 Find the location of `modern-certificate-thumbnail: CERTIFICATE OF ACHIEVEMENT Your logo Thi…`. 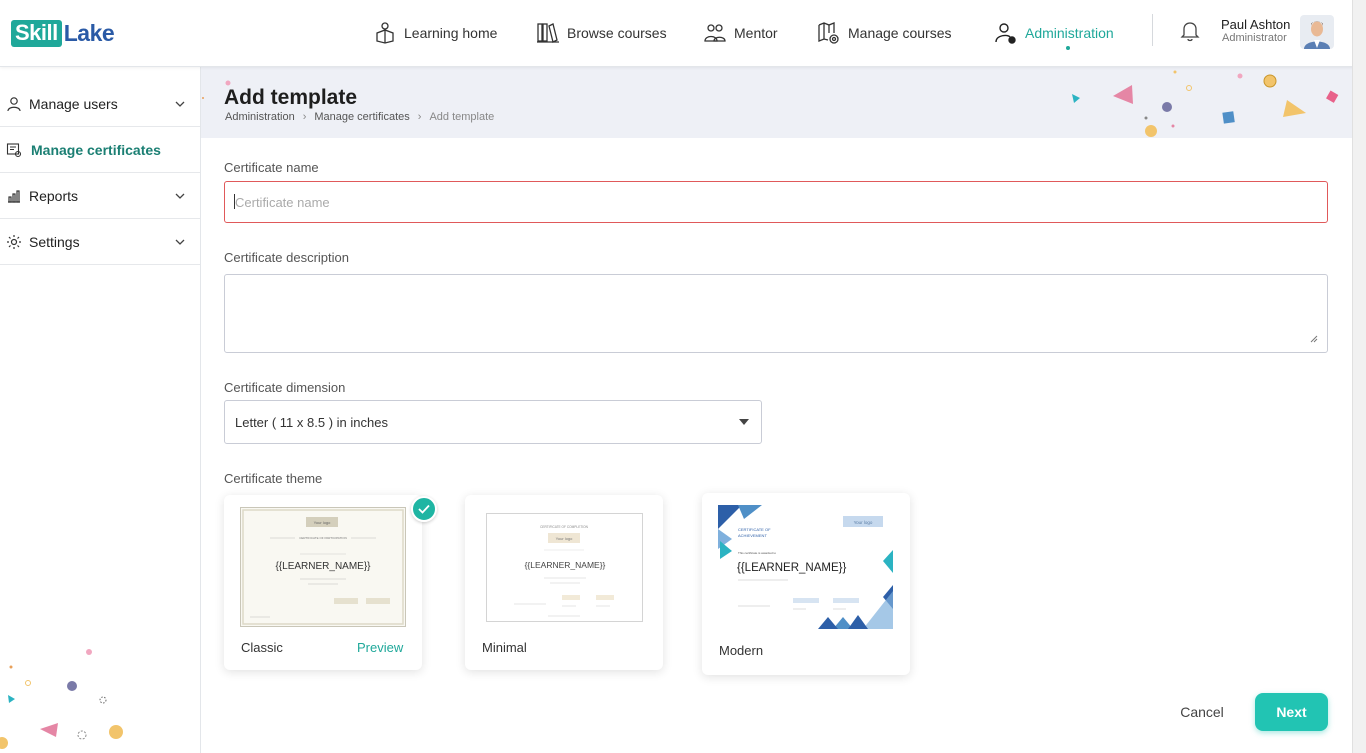

modern-certificate-thumbnail: CERTIFICATE OF ACHIEVEMENT Your logo Thi… is located at coordinates (805, 567).